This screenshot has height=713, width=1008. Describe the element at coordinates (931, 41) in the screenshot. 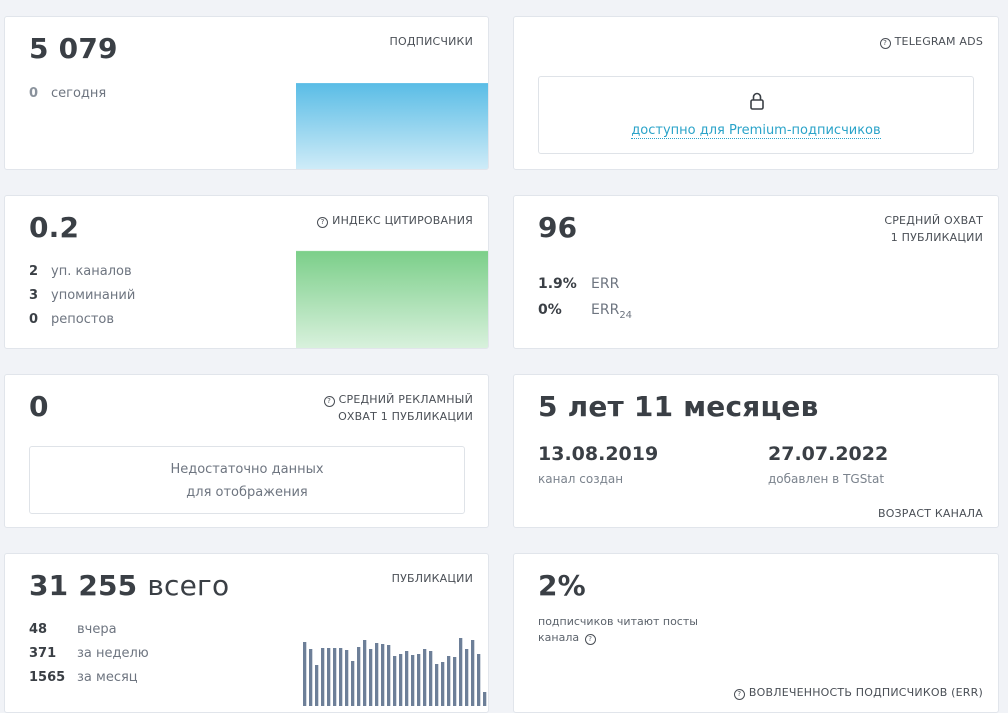

I see `telegram-ads-label: ? TELEGRAM ADS` at that location.